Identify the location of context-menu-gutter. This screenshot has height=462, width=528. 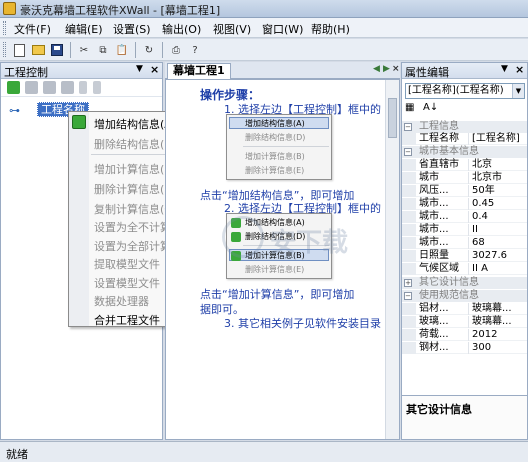
(79, 219).